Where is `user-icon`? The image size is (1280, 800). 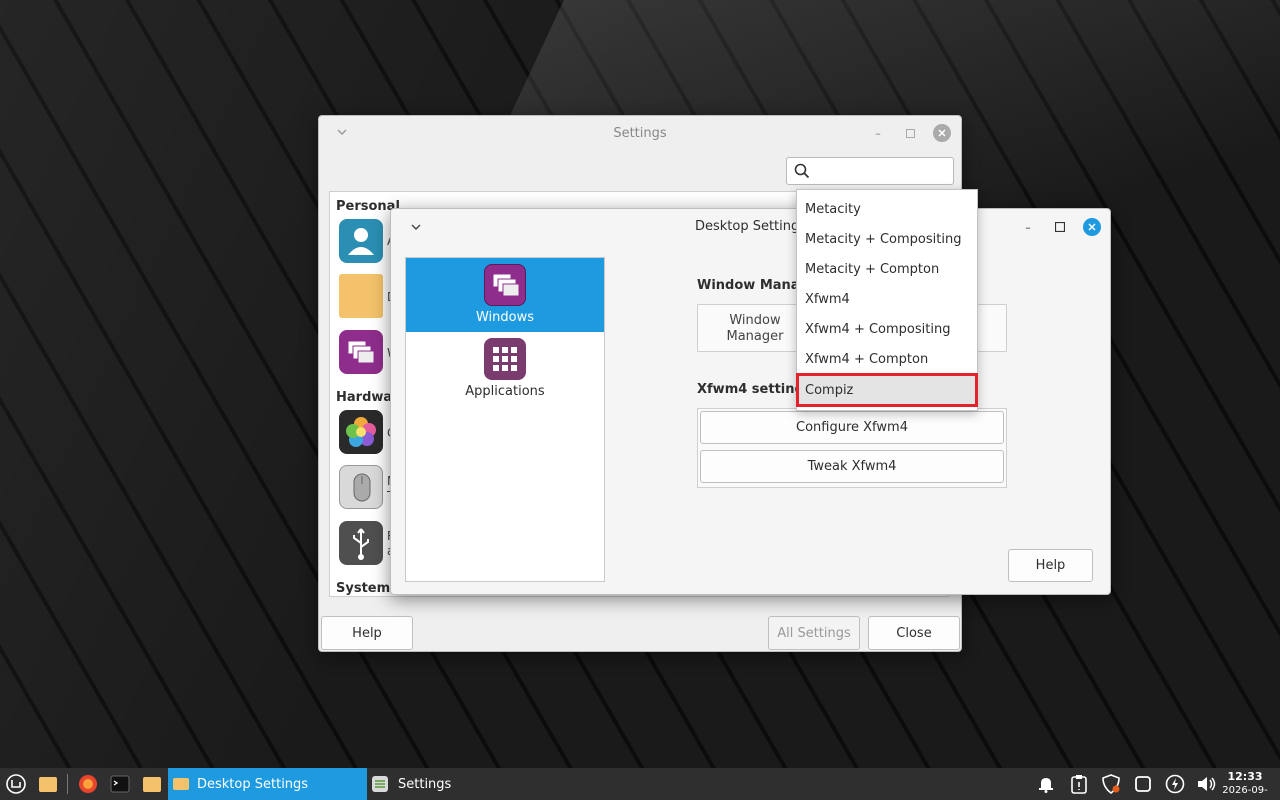 user-icon is located at coordinates (361, 241).